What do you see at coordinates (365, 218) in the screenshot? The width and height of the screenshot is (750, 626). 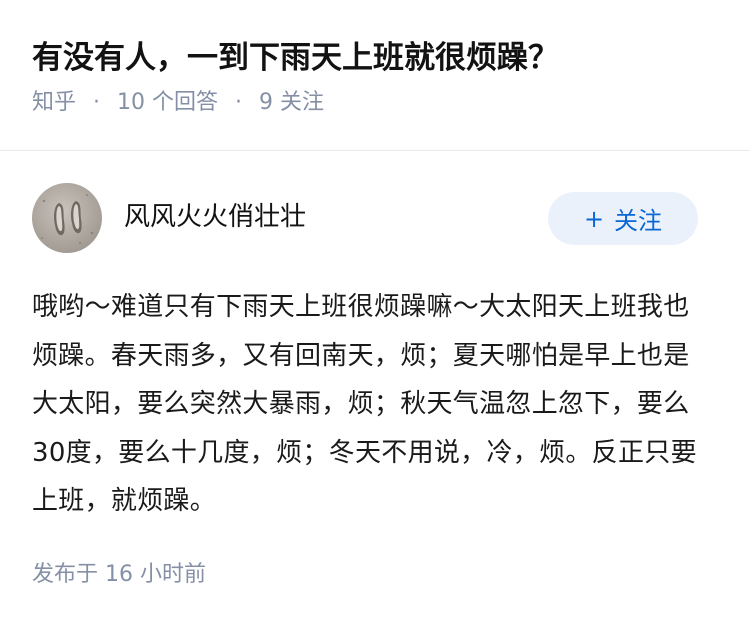 I see `author-row: 风风火火俏壮壮 + 关注` at bounding box center [365, 218].